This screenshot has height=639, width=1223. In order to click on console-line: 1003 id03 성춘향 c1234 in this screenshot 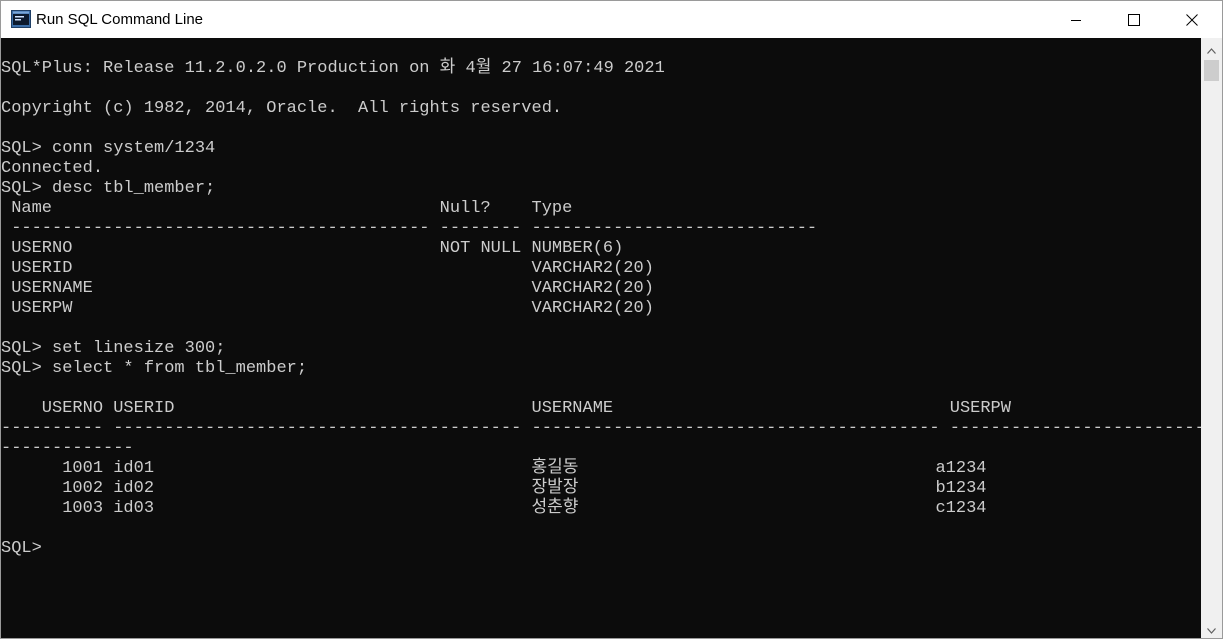, I will do `click(494, 508)`.